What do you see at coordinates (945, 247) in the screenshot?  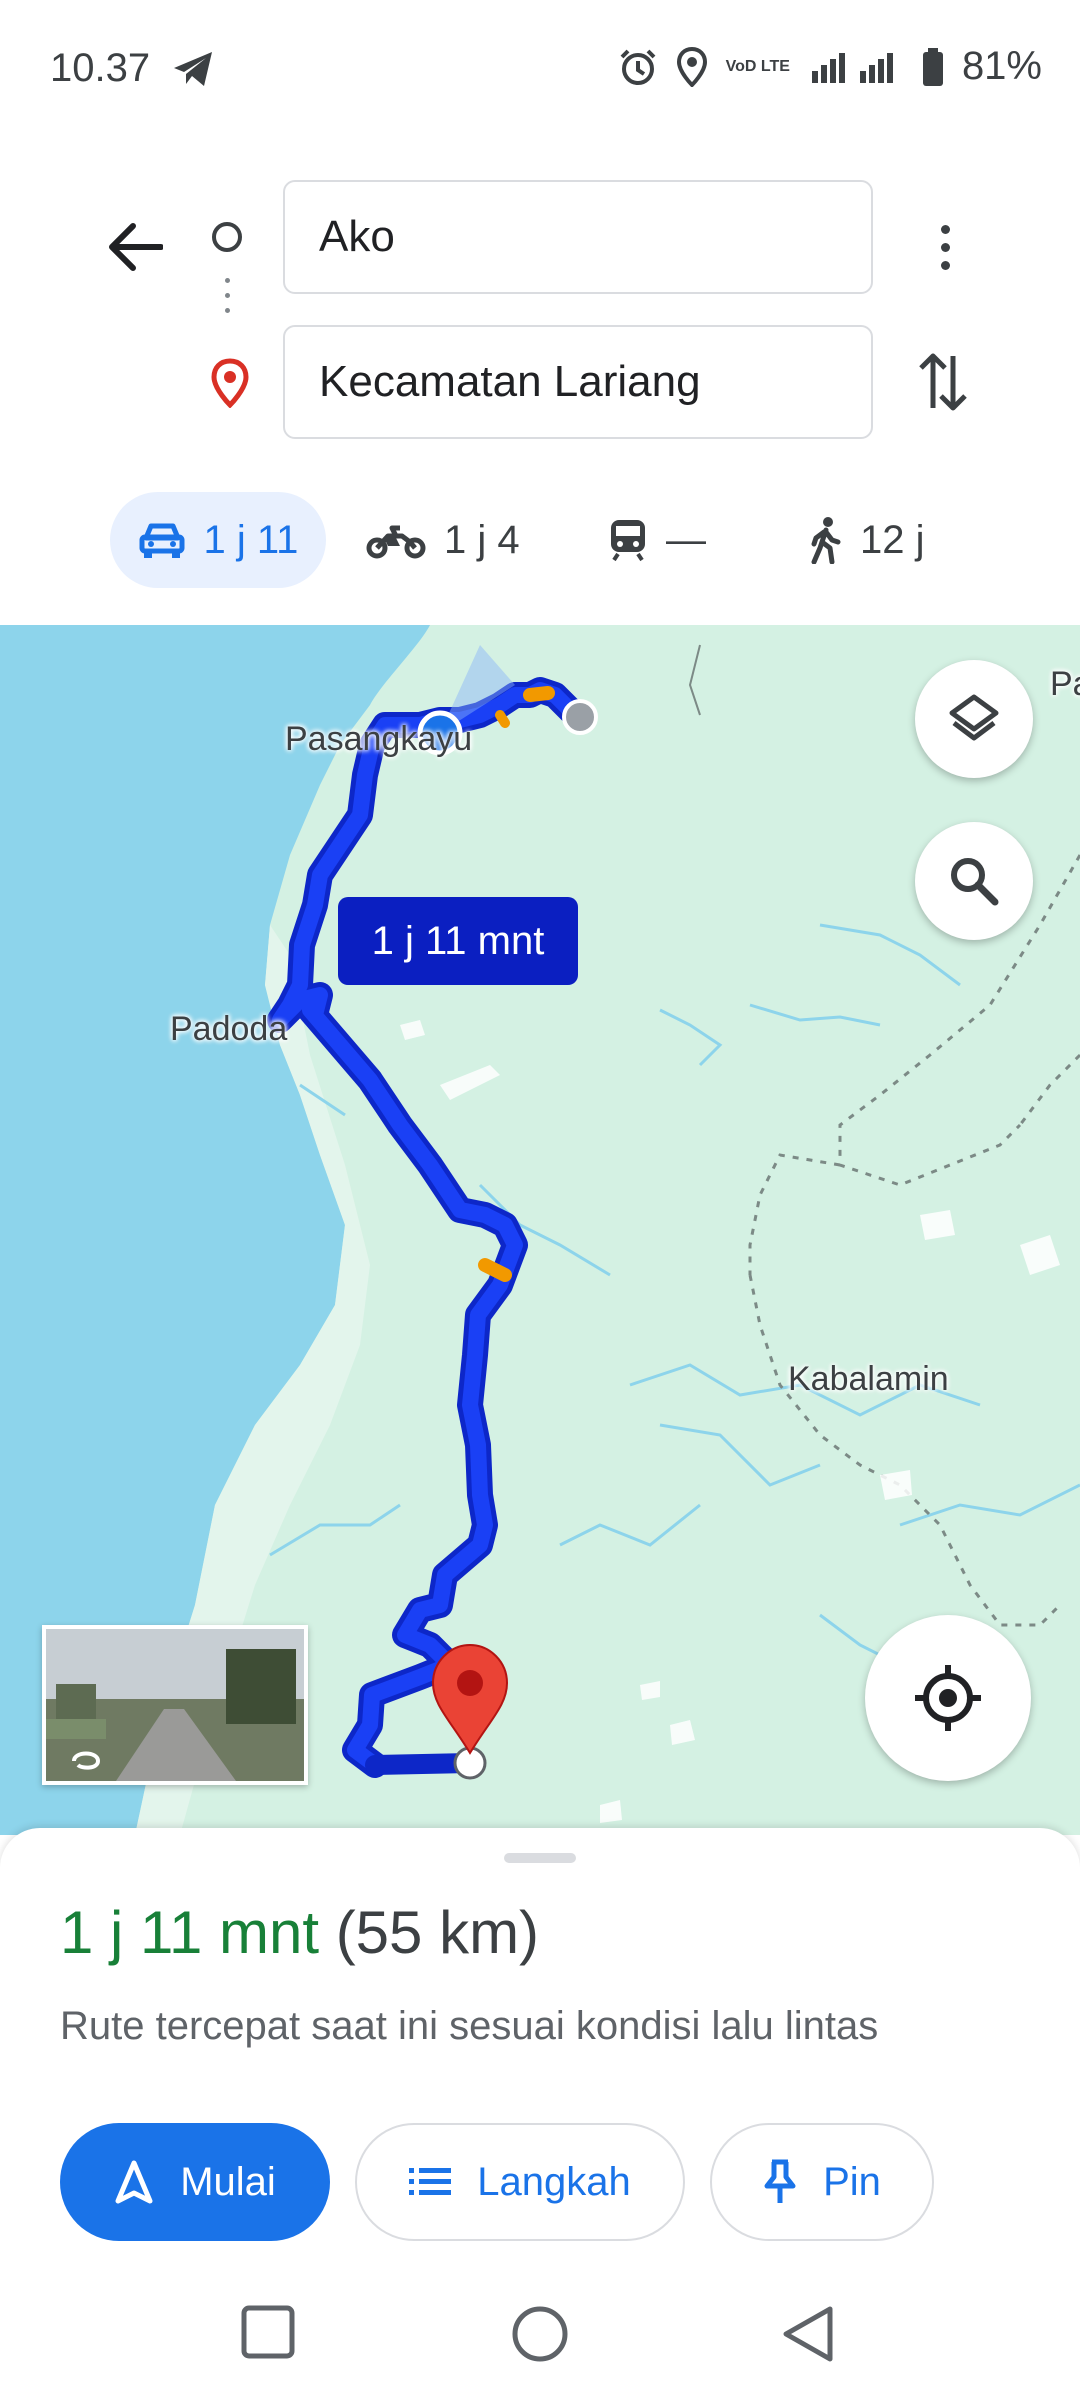 I see `more-options-button` at bounding box center [945, 247].